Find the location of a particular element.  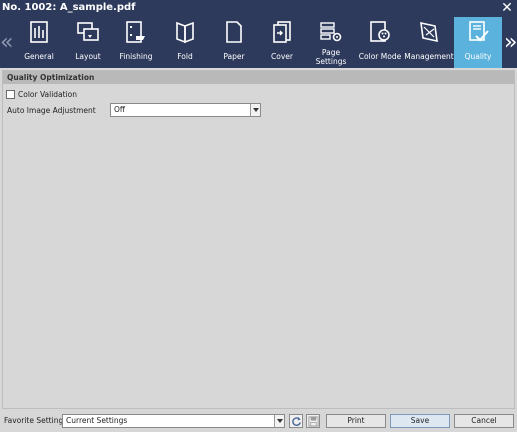

tab-general: General is located at coordinates (39, 42).